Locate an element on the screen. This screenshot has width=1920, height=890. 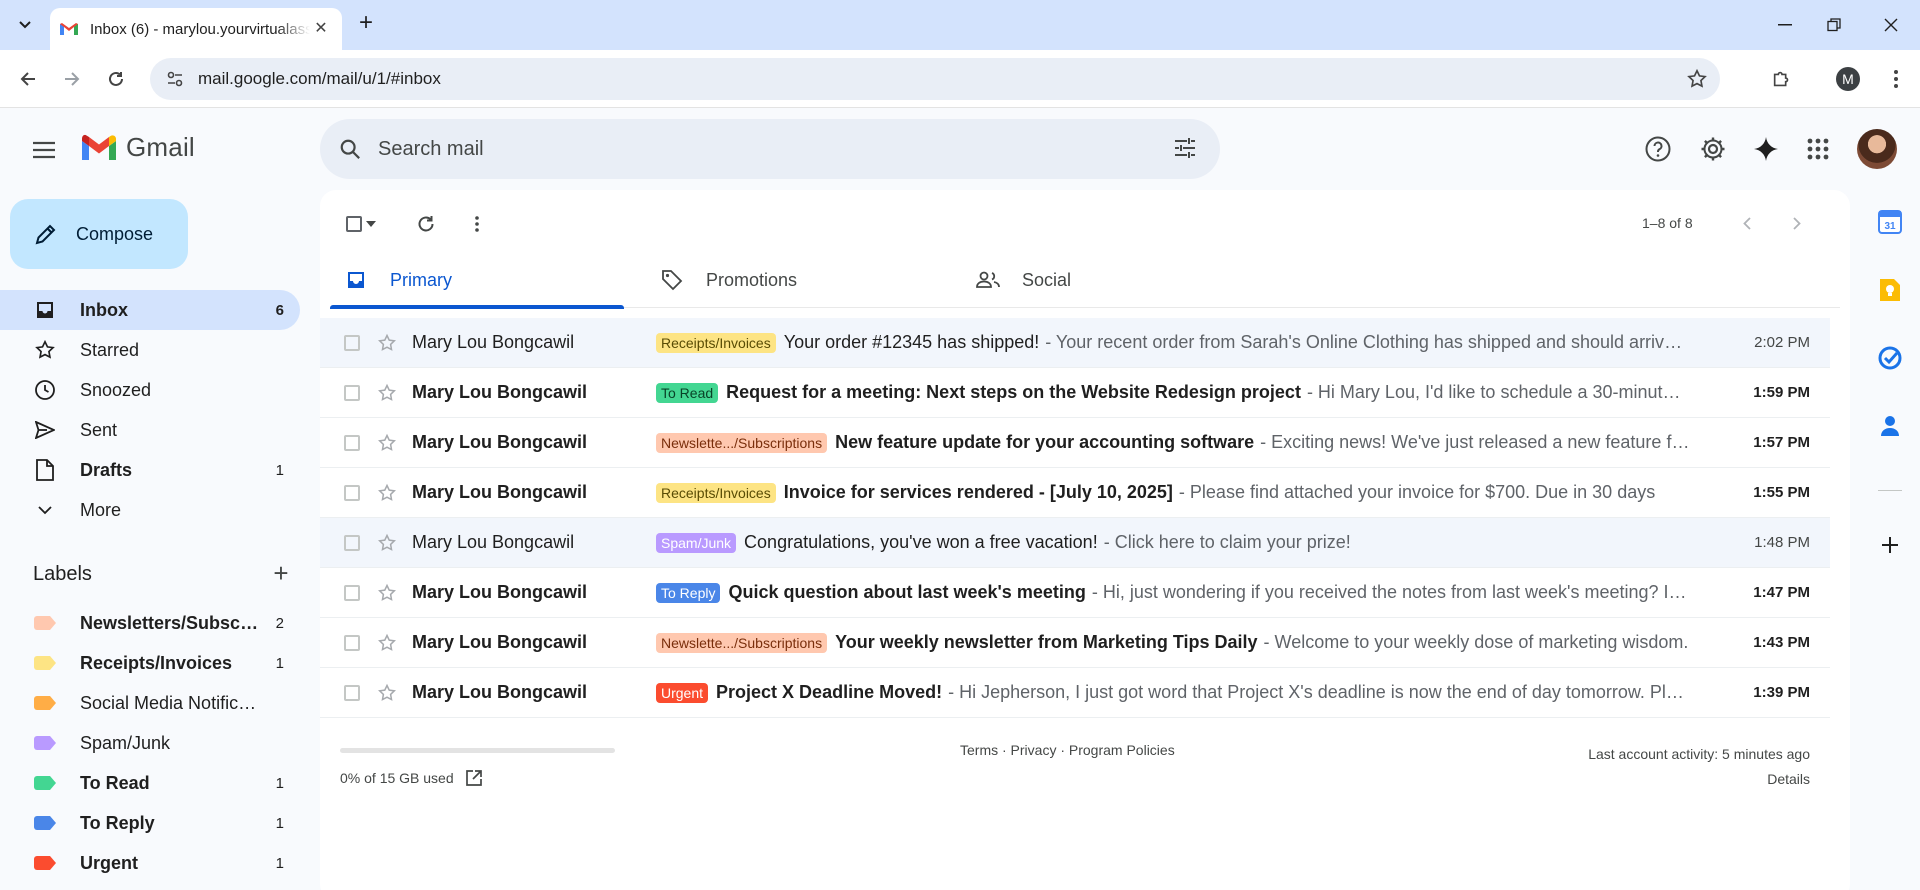
label-chip: To Reply is located at coordinates (688, 592).